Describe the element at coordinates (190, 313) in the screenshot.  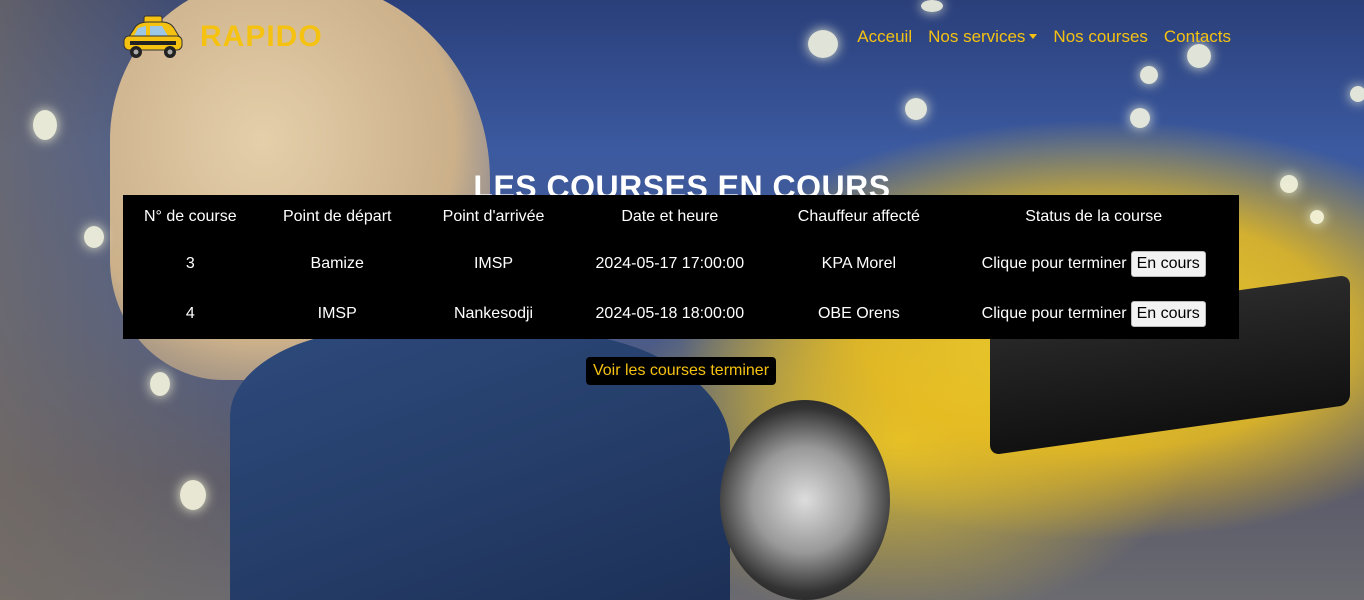
I see `course-number: 4` at that location.